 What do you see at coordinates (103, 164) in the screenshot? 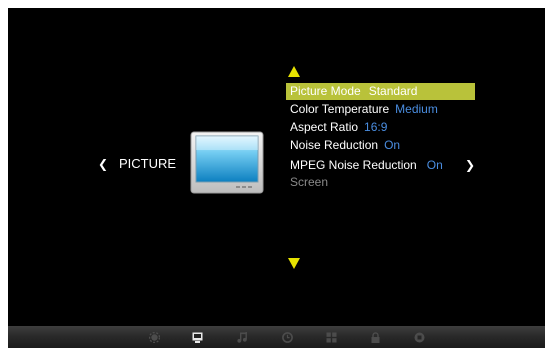
I see `nav-left-arrow-icon: ❮` at bounding box center [103, 164].